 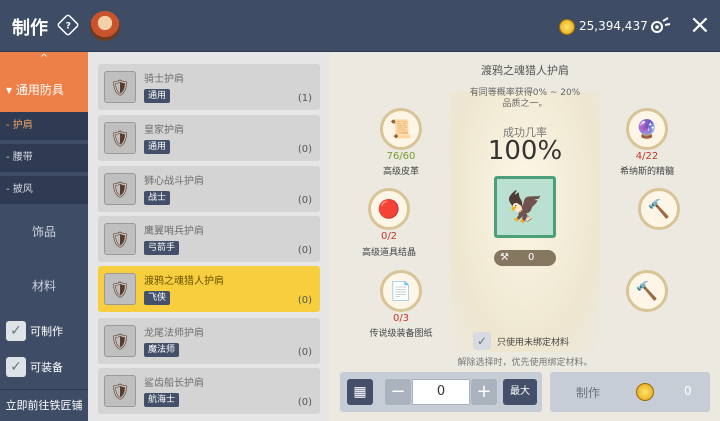 I want to click on material-count: 0/2, so click(x=389, y=236).